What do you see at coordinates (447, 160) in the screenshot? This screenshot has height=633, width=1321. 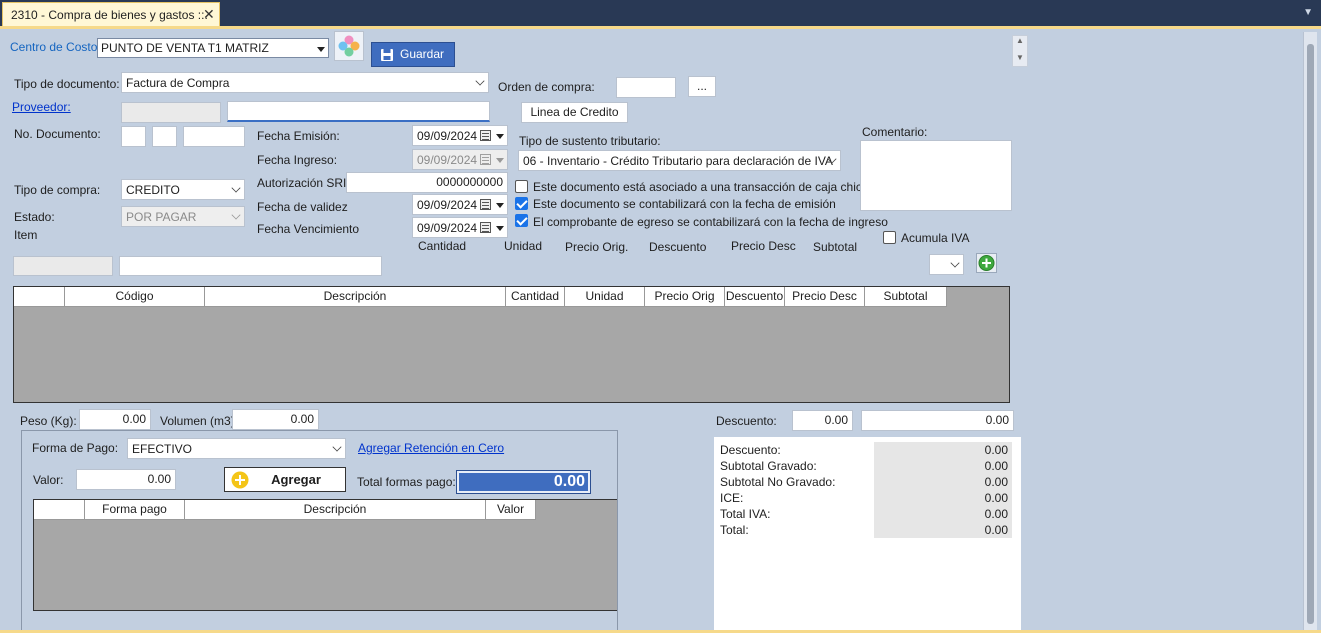 I see `entry-date-value: 09/09/2024` at bounding box center [447, 160].